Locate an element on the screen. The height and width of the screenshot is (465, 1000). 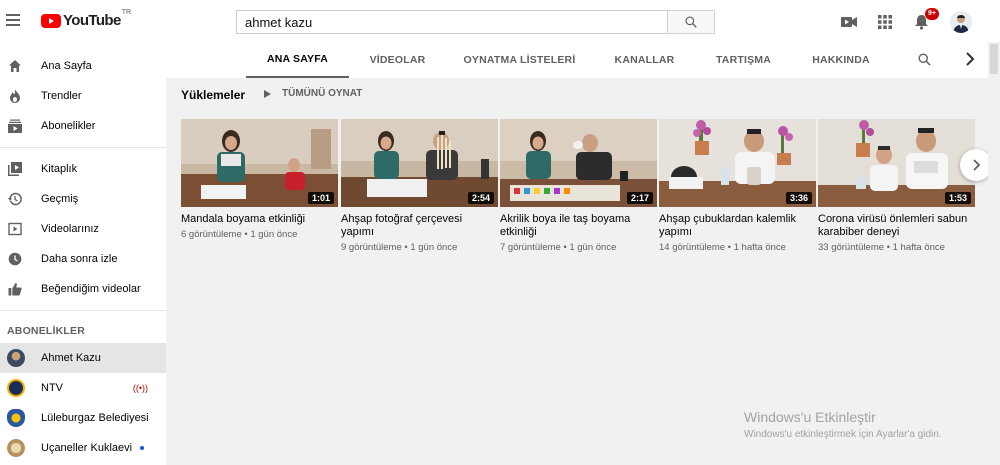
subscriptions-heading: ABONELİKLER is located at coordinates (46, 331).